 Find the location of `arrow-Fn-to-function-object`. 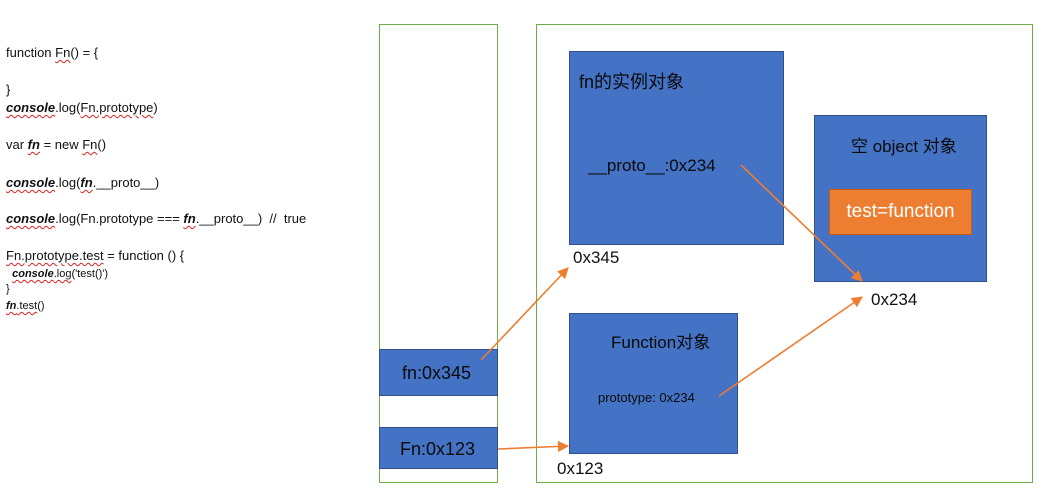

arrow-Fn-to-function-object is located at coordinates (533, 446).